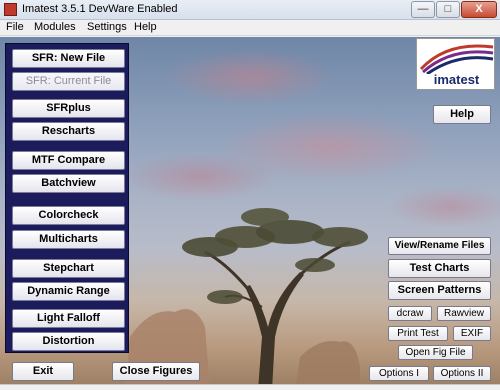 The width and height of the screenshot is (500, 390). What do you see at coordinates (423, 9) in the screenshot?
I see `minimize-button: —` at bounding box center [423, 9].